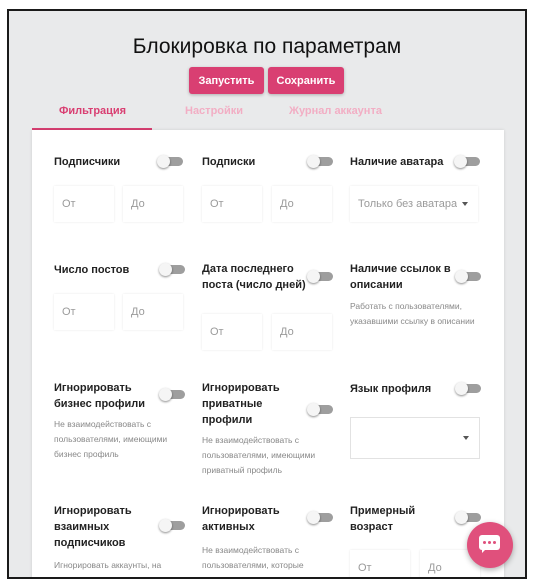  Describe the element at coordinates (468, 517) in the screenshot. I see `age-toggle` at that location.